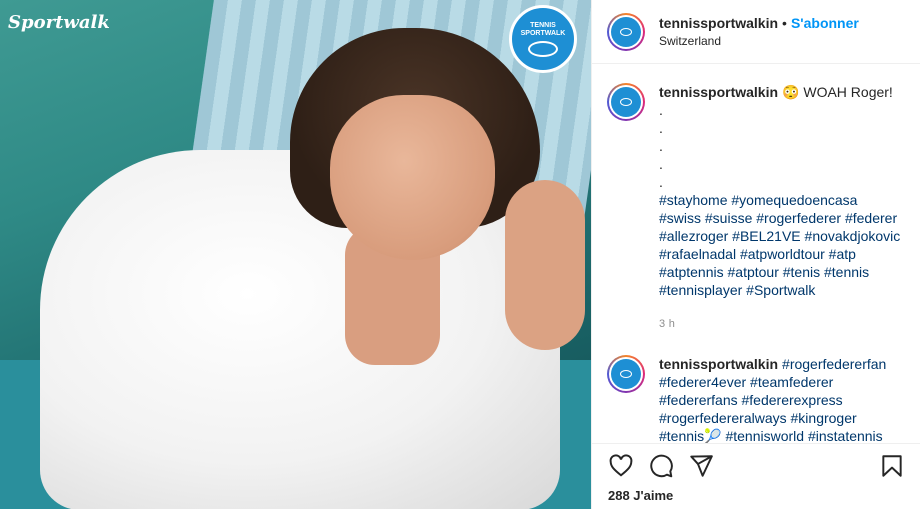 The image size is (920, 509). What do you see at coordinates (782, 435) in the screenshot?
I see `hashtag-line: #tennis🎾 #tennisworld #instatennis` at bounding box center [782, 435].